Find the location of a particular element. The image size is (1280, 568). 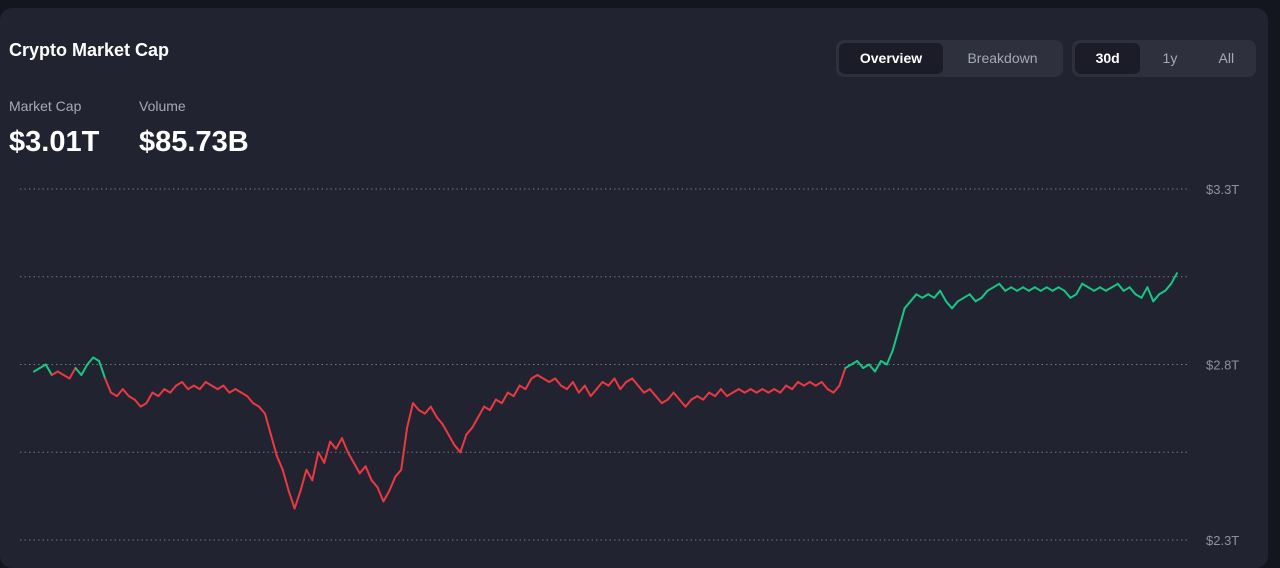

y-tick-label: $2.8T is located at coordinates (1222, 365).